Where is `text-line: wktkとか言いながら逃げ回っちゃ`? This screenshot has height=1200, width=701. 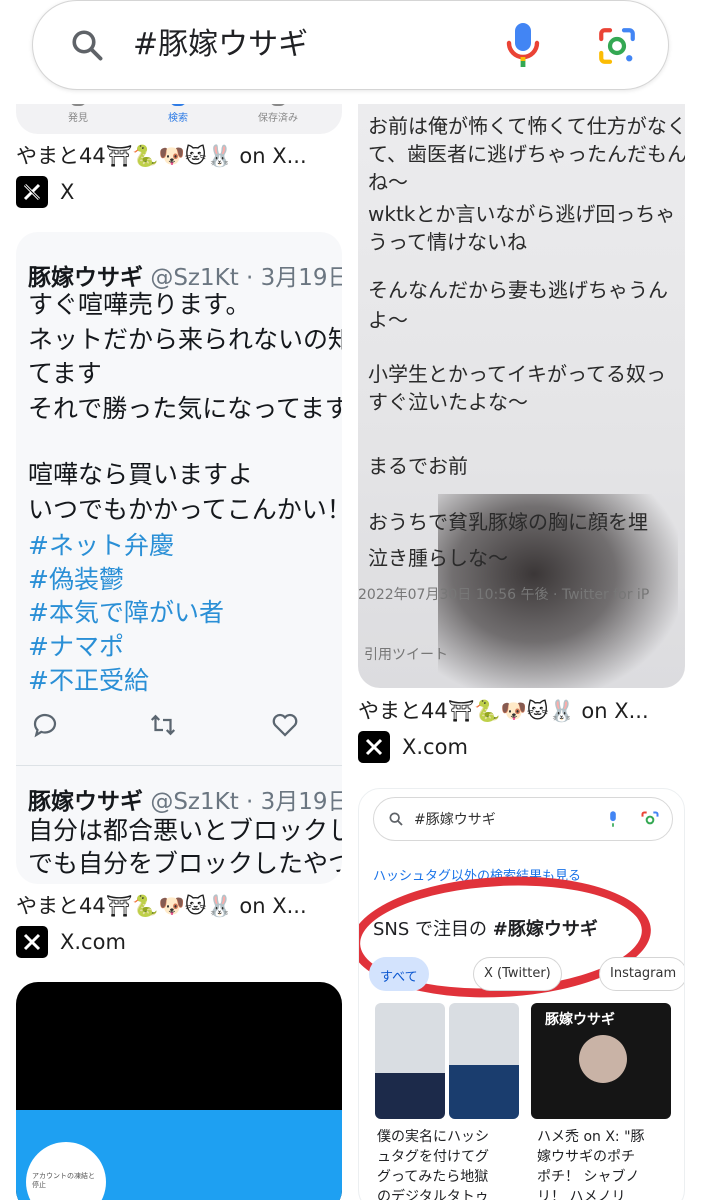 text-line: wktkとか言いながら逃げ回っちゃ is located at coordinates (522, 214).